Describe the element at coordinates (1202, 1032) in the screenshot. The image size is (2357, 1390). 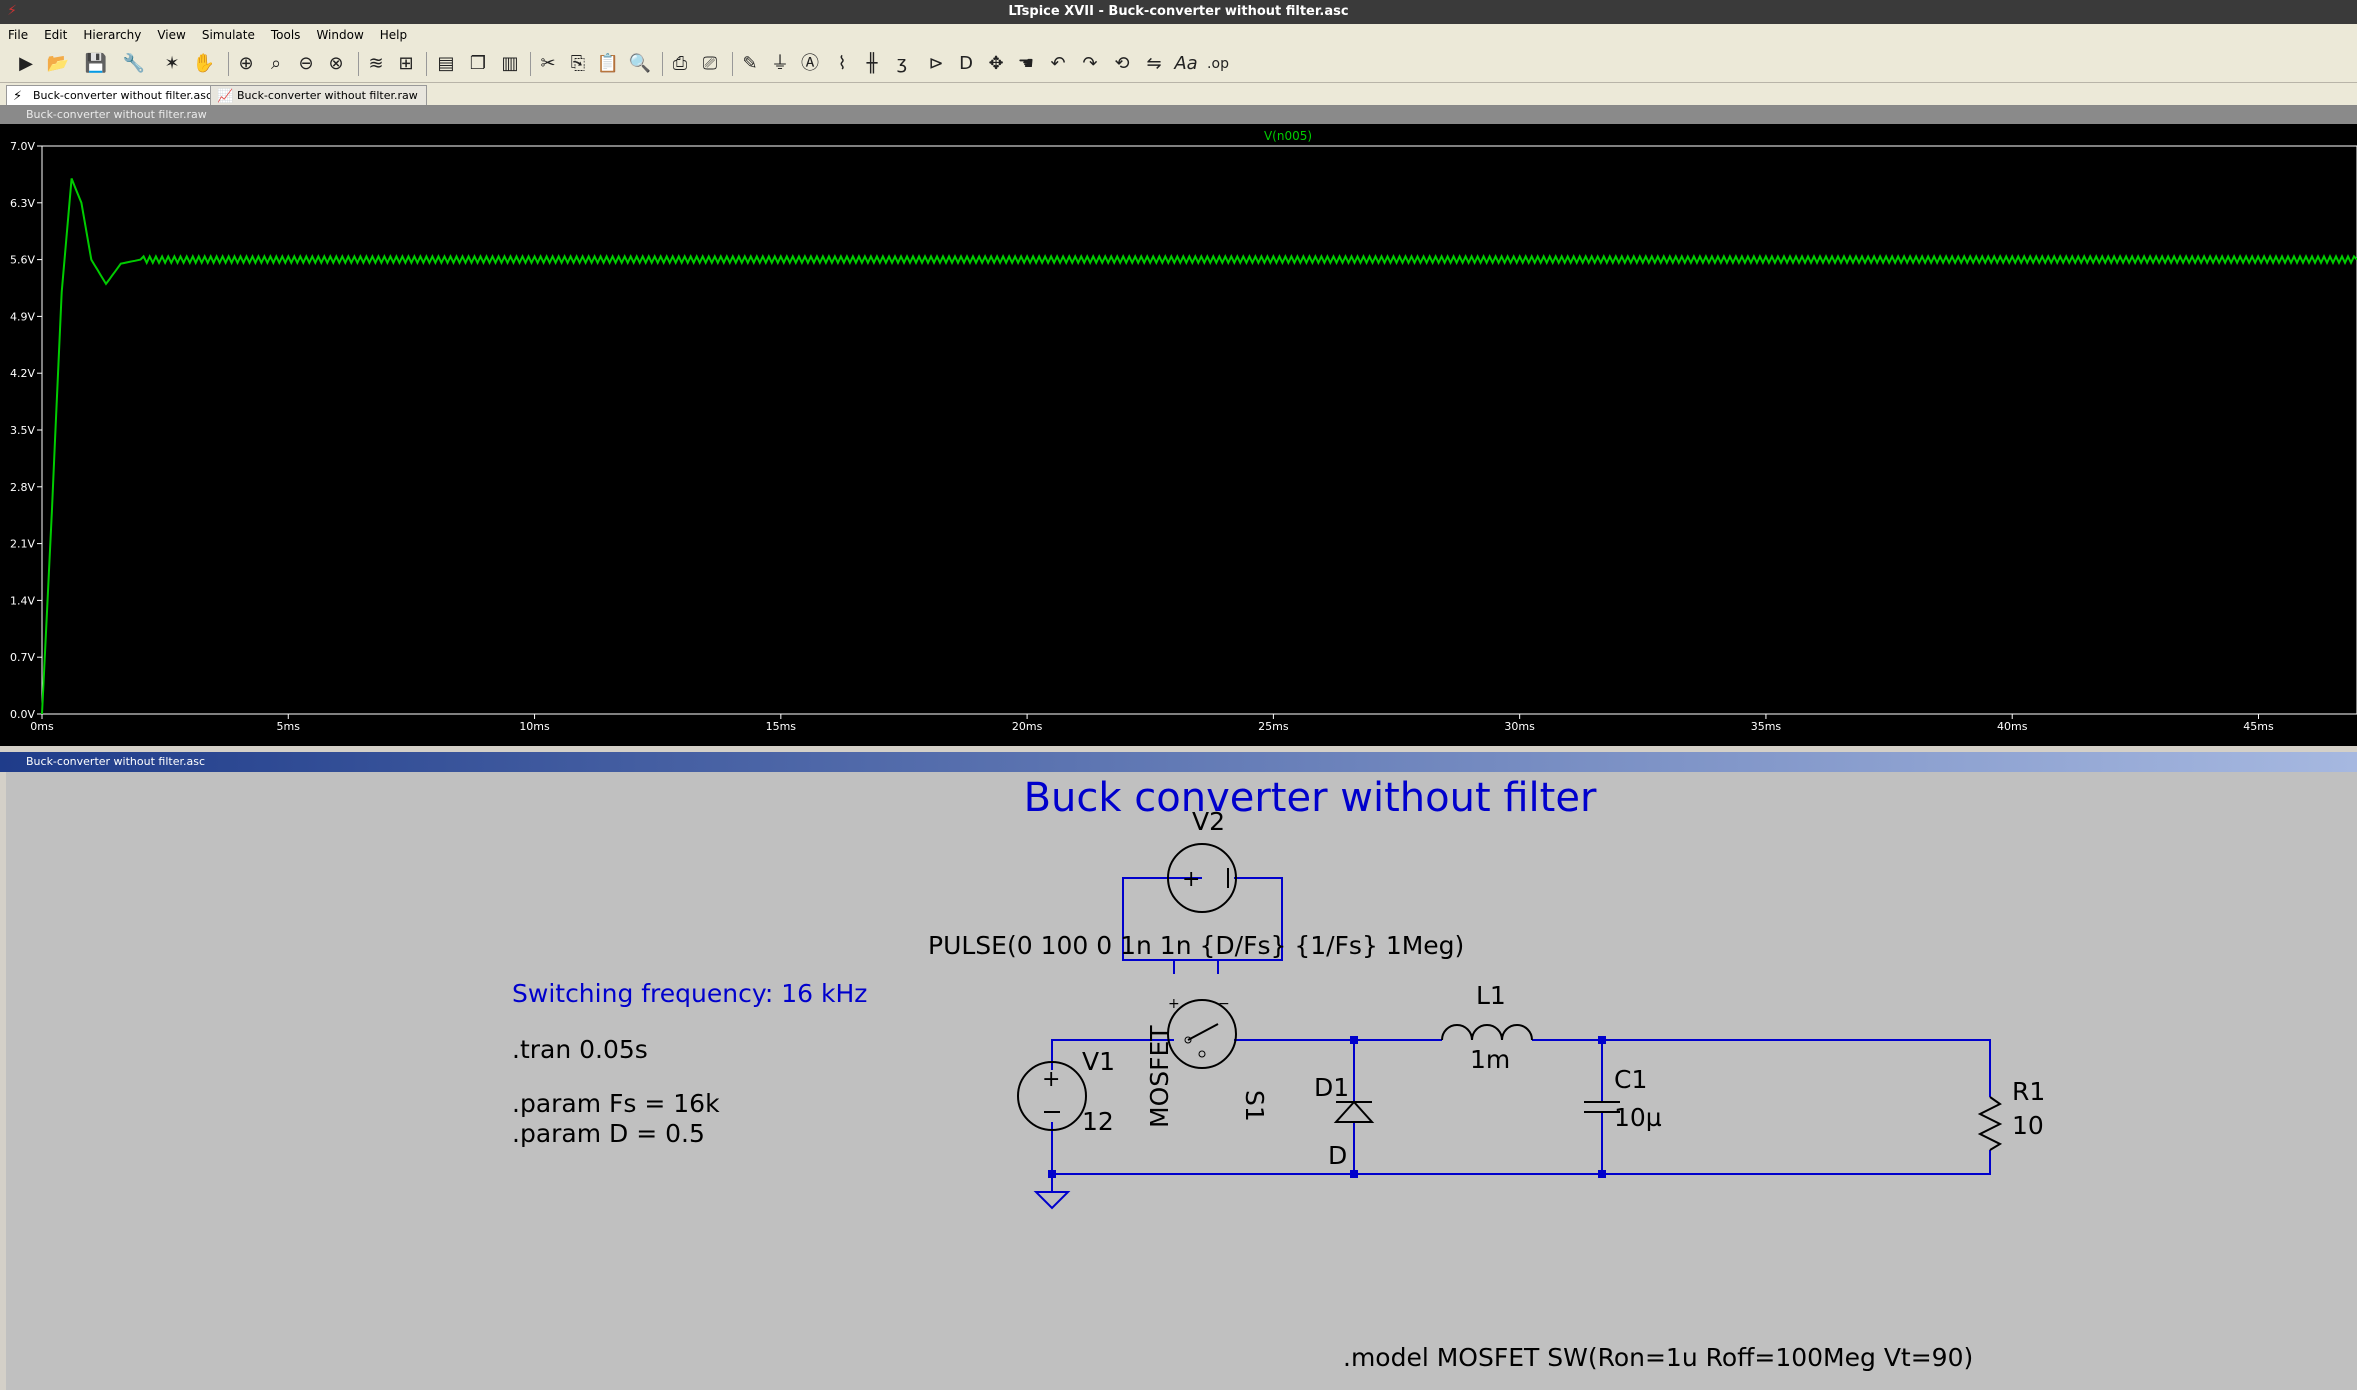
I see `s1-switch: + −` at that location.